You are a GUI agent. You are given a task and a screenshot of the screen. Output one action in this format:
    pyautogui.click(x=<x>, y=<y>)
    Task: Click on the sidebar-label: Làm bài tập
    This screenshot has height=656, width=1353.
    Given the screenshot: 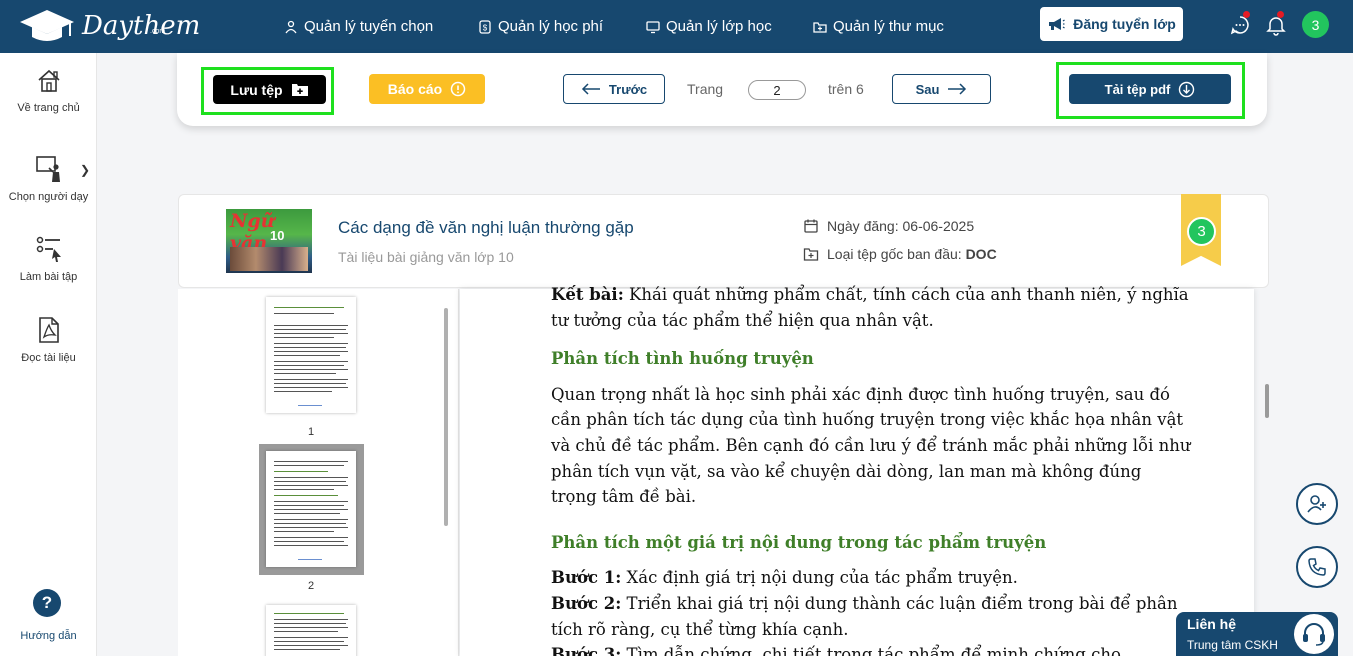 What is the action you would take?
    pyautogui.click(x=48, y=277)
    